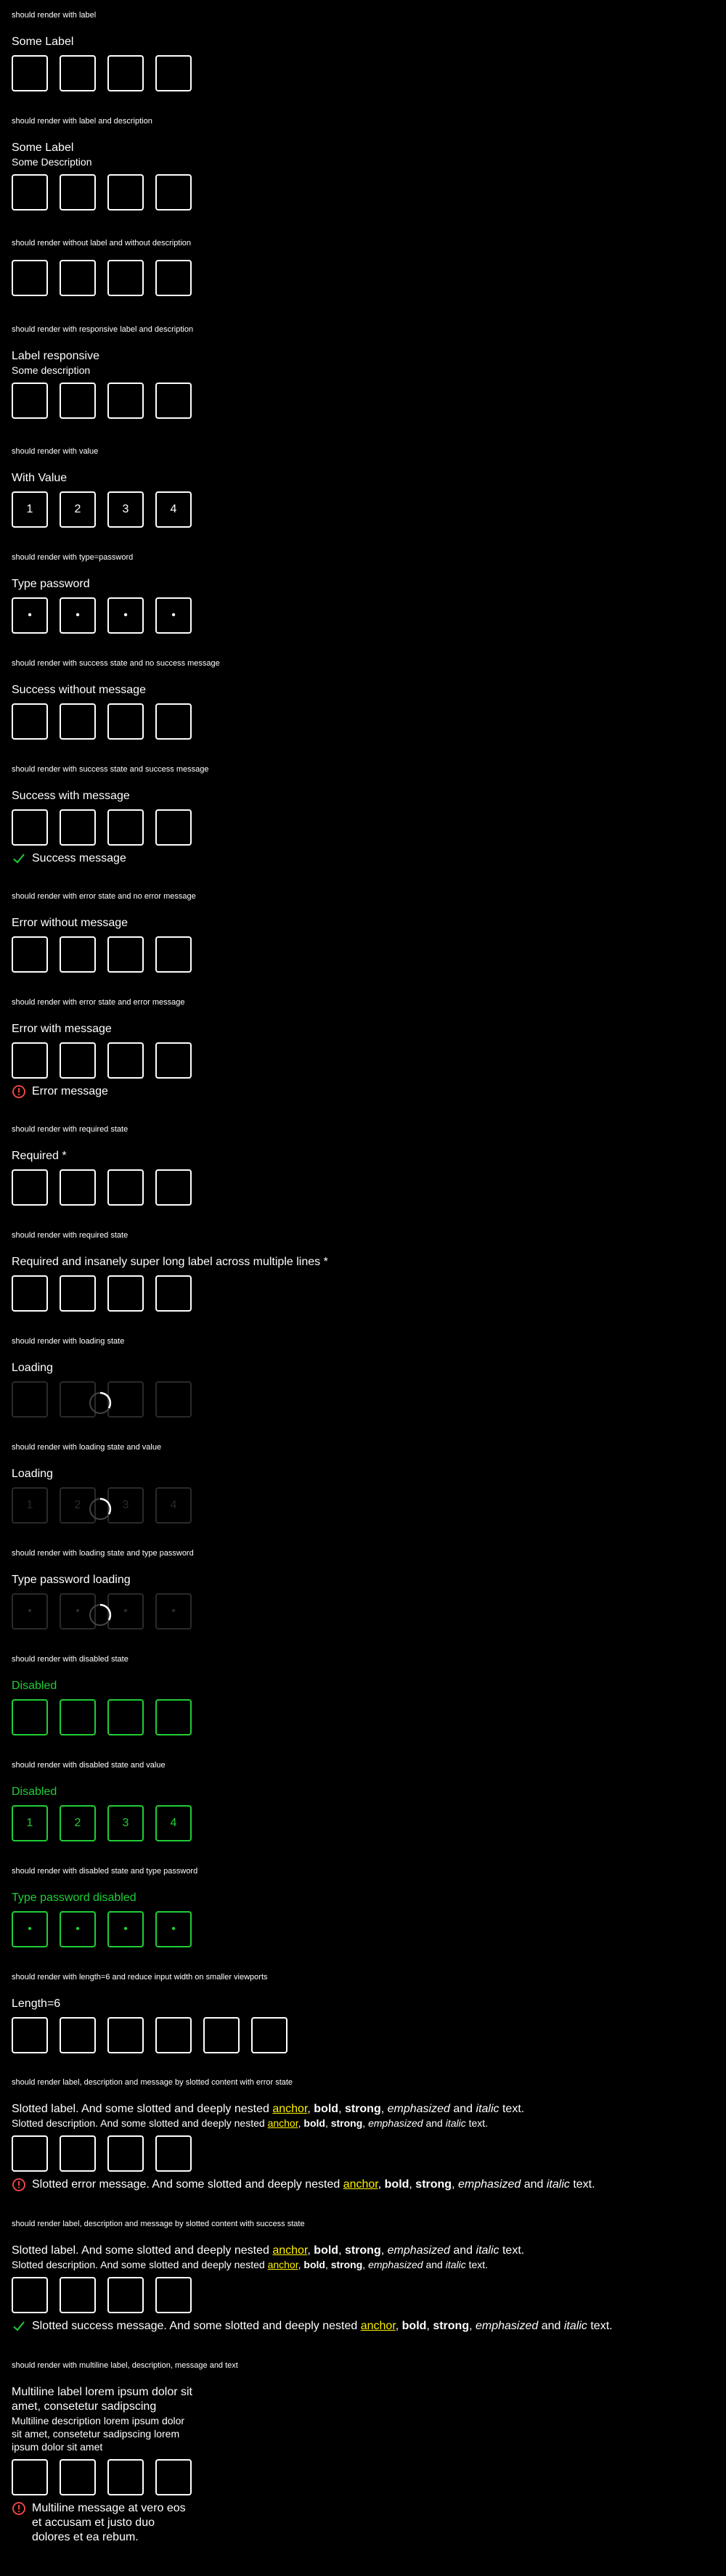 The image size is (726, 2576). I want to click on pin-input-3: 3, so click(125, 510).